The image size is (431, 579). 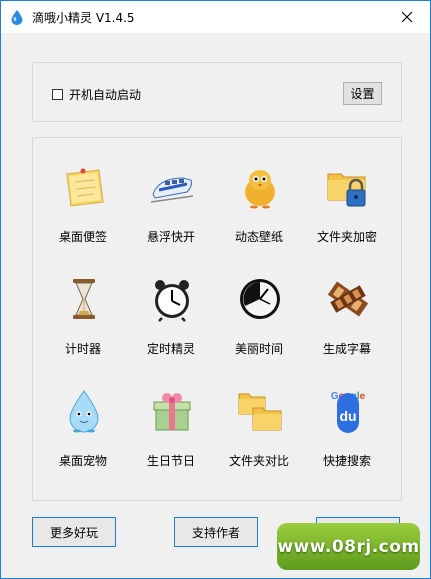 I want to click on tool-label: 动态壁纸, so click(x=258, y=237).